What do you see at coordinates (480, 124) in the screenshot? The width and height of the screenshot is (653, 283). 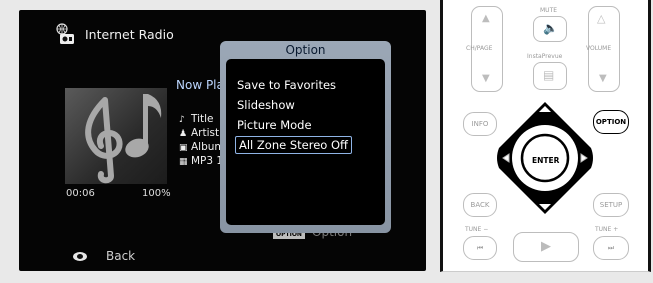 I see `info-button: INFO` at bounding box center [480, 124].